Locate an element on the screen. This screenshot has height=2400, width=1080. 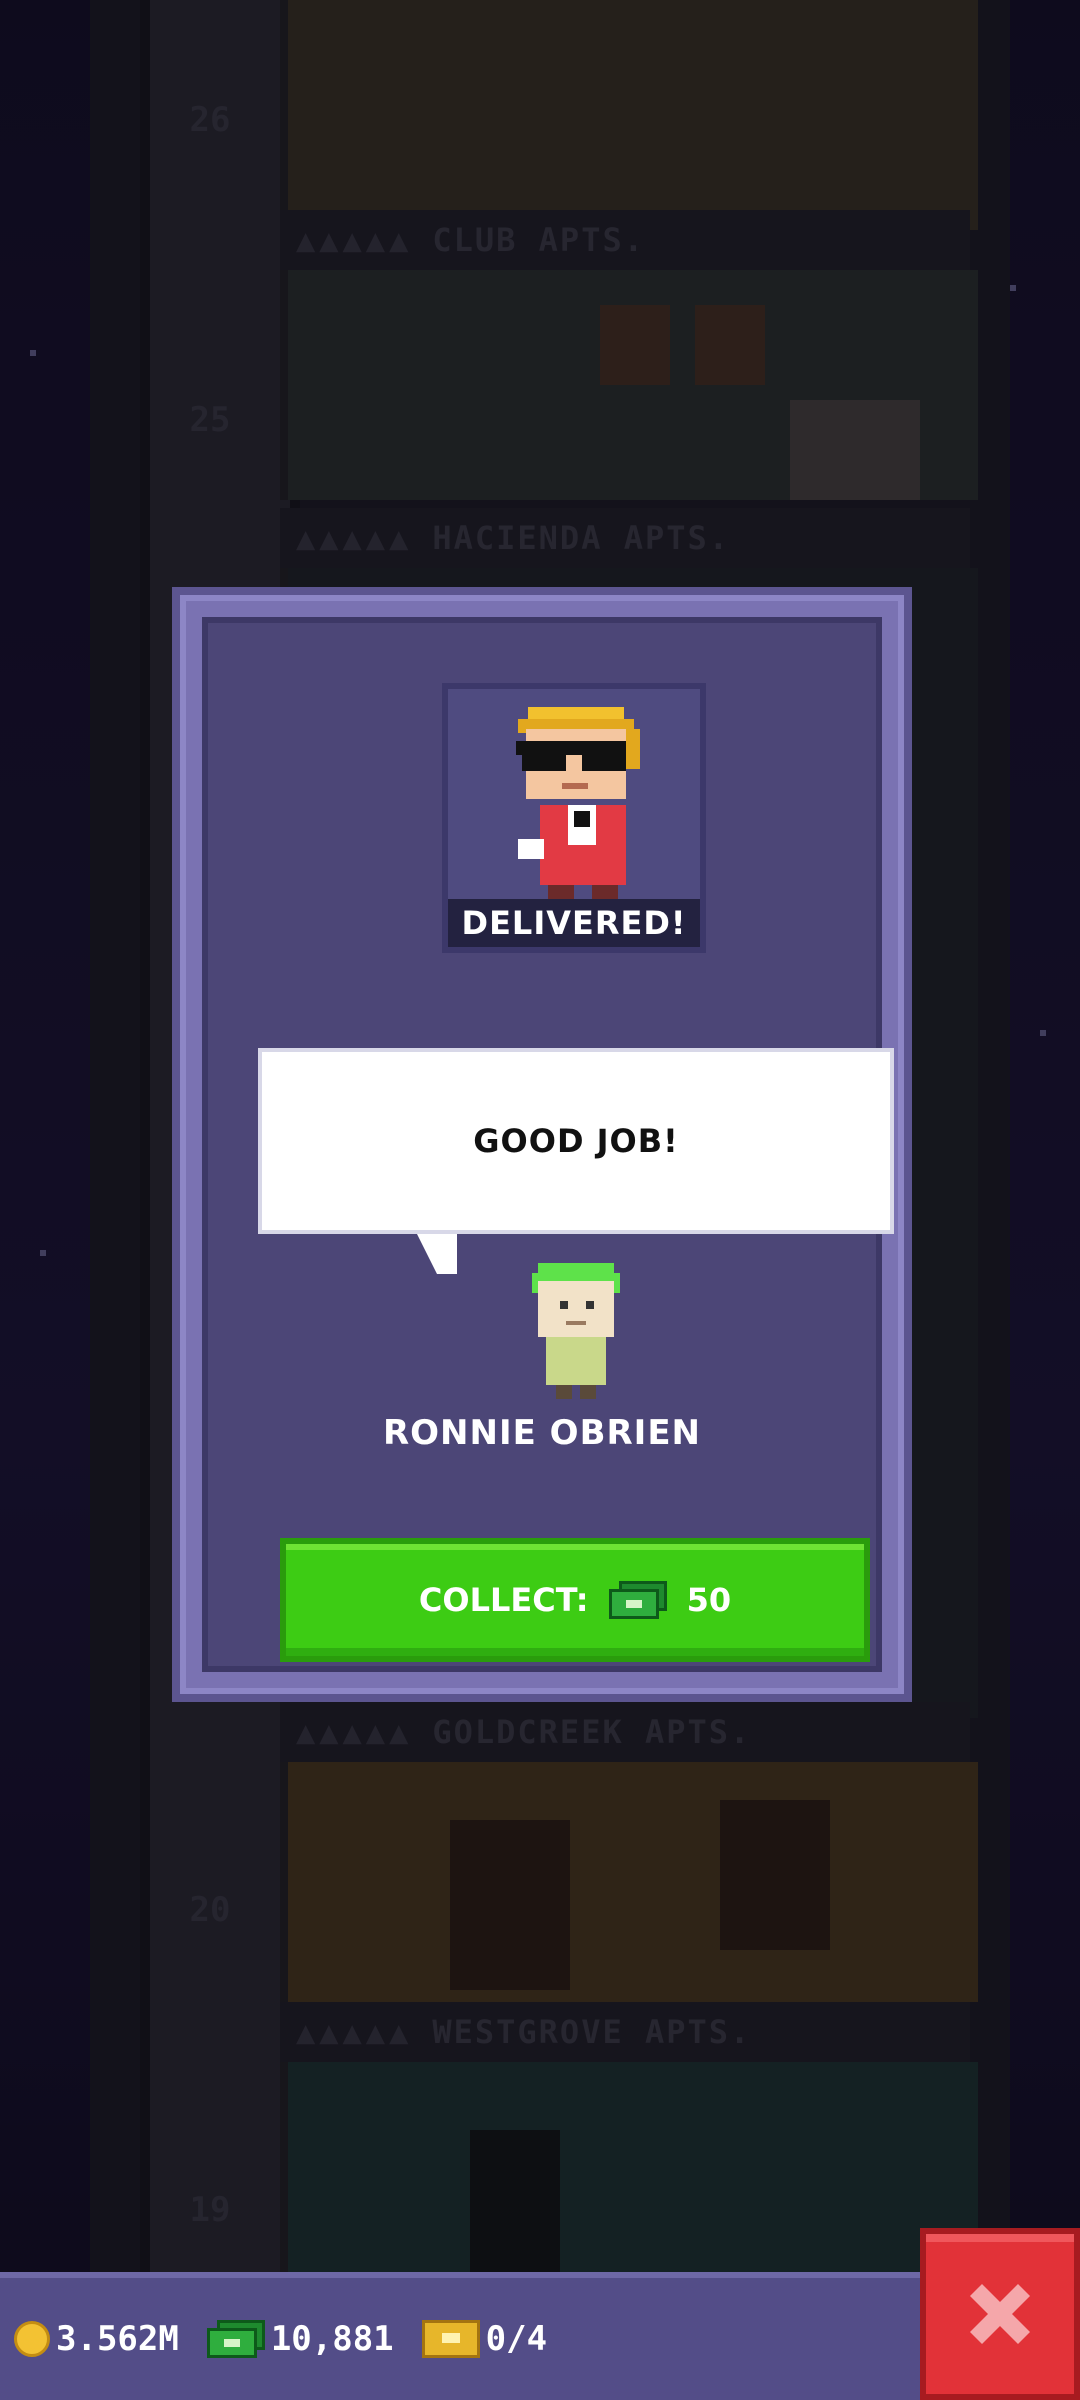
speech-text: GOOD JOB! is located at coordinates (576, 1141).